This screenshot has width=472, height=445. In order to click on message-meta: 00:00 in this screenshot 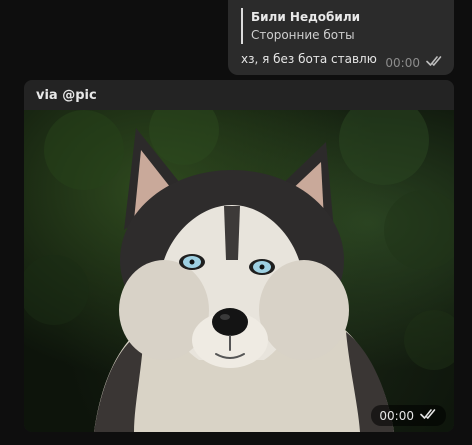, I will do `click(414, 62)`.